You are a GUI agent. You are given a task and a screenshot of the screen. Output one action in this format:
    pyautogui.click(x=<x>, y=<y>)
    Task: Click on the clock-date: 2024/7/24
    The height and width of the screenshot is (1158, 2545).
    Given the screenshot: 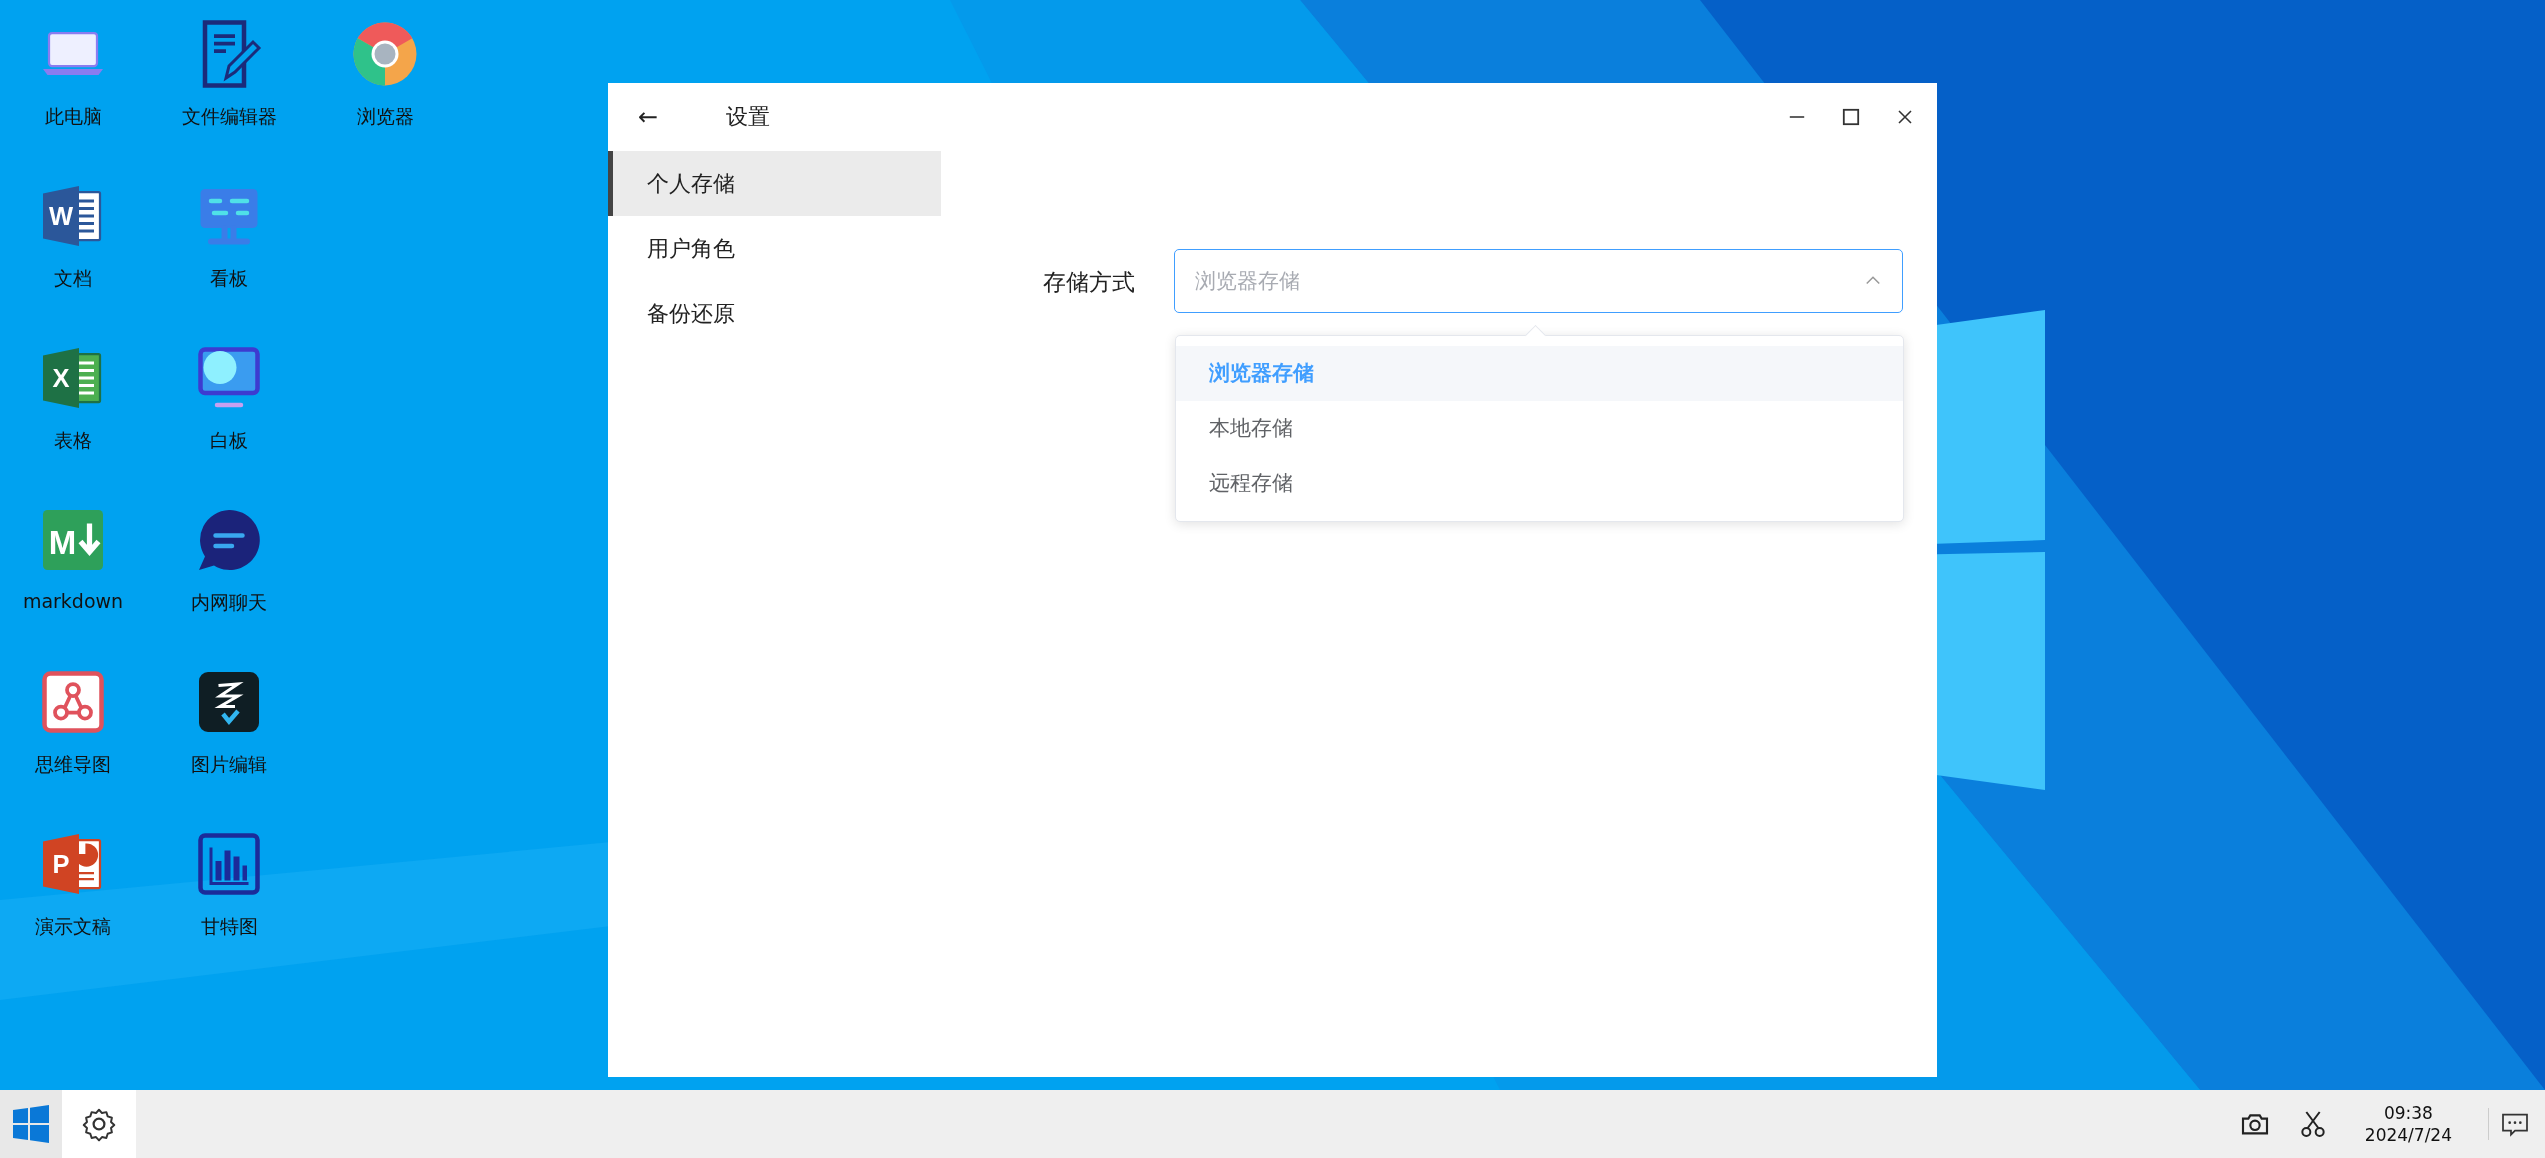 What is the action you would take?
    pyautogui.click(x=2408, y=1135)
    